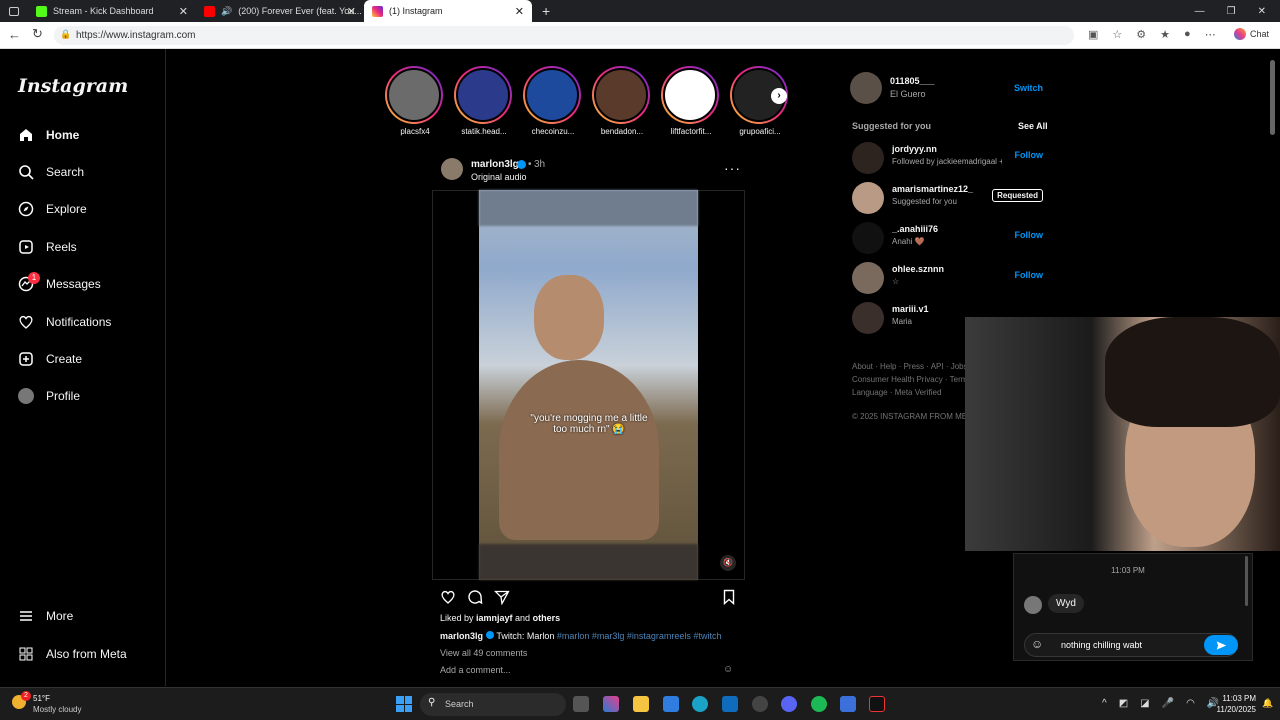 Image resolution: width=1280 pixels, height=720 pixels. Describe the element at coordinates (547, 618) in the screenshot. I see `liked-others: others` at that location.